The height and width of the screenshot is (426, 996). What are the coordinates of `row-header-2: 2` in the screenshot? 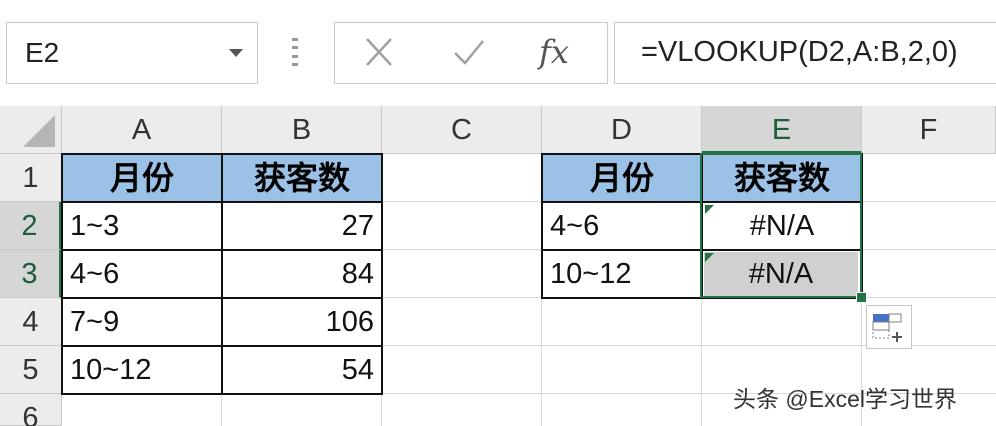 It's located at (31, 226).